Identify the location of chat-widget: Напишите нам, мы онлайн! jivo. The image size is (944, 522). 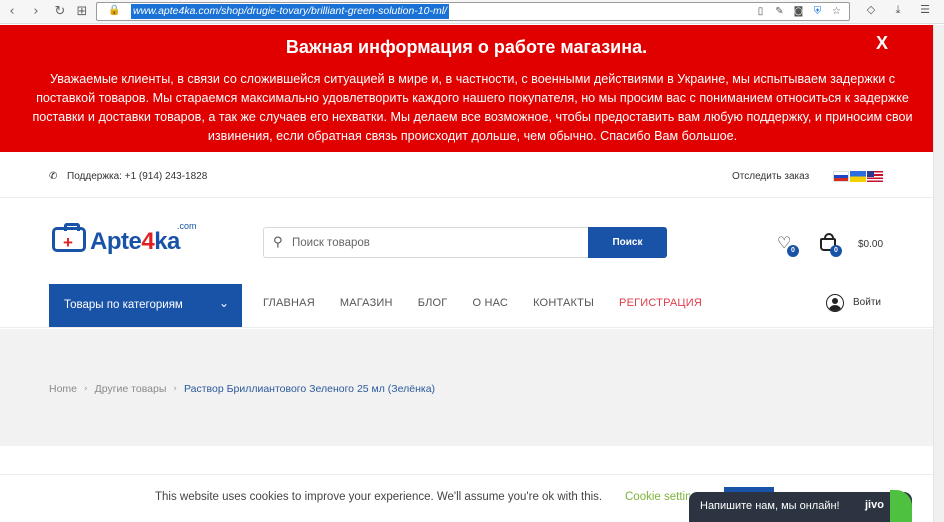
(800, 507).